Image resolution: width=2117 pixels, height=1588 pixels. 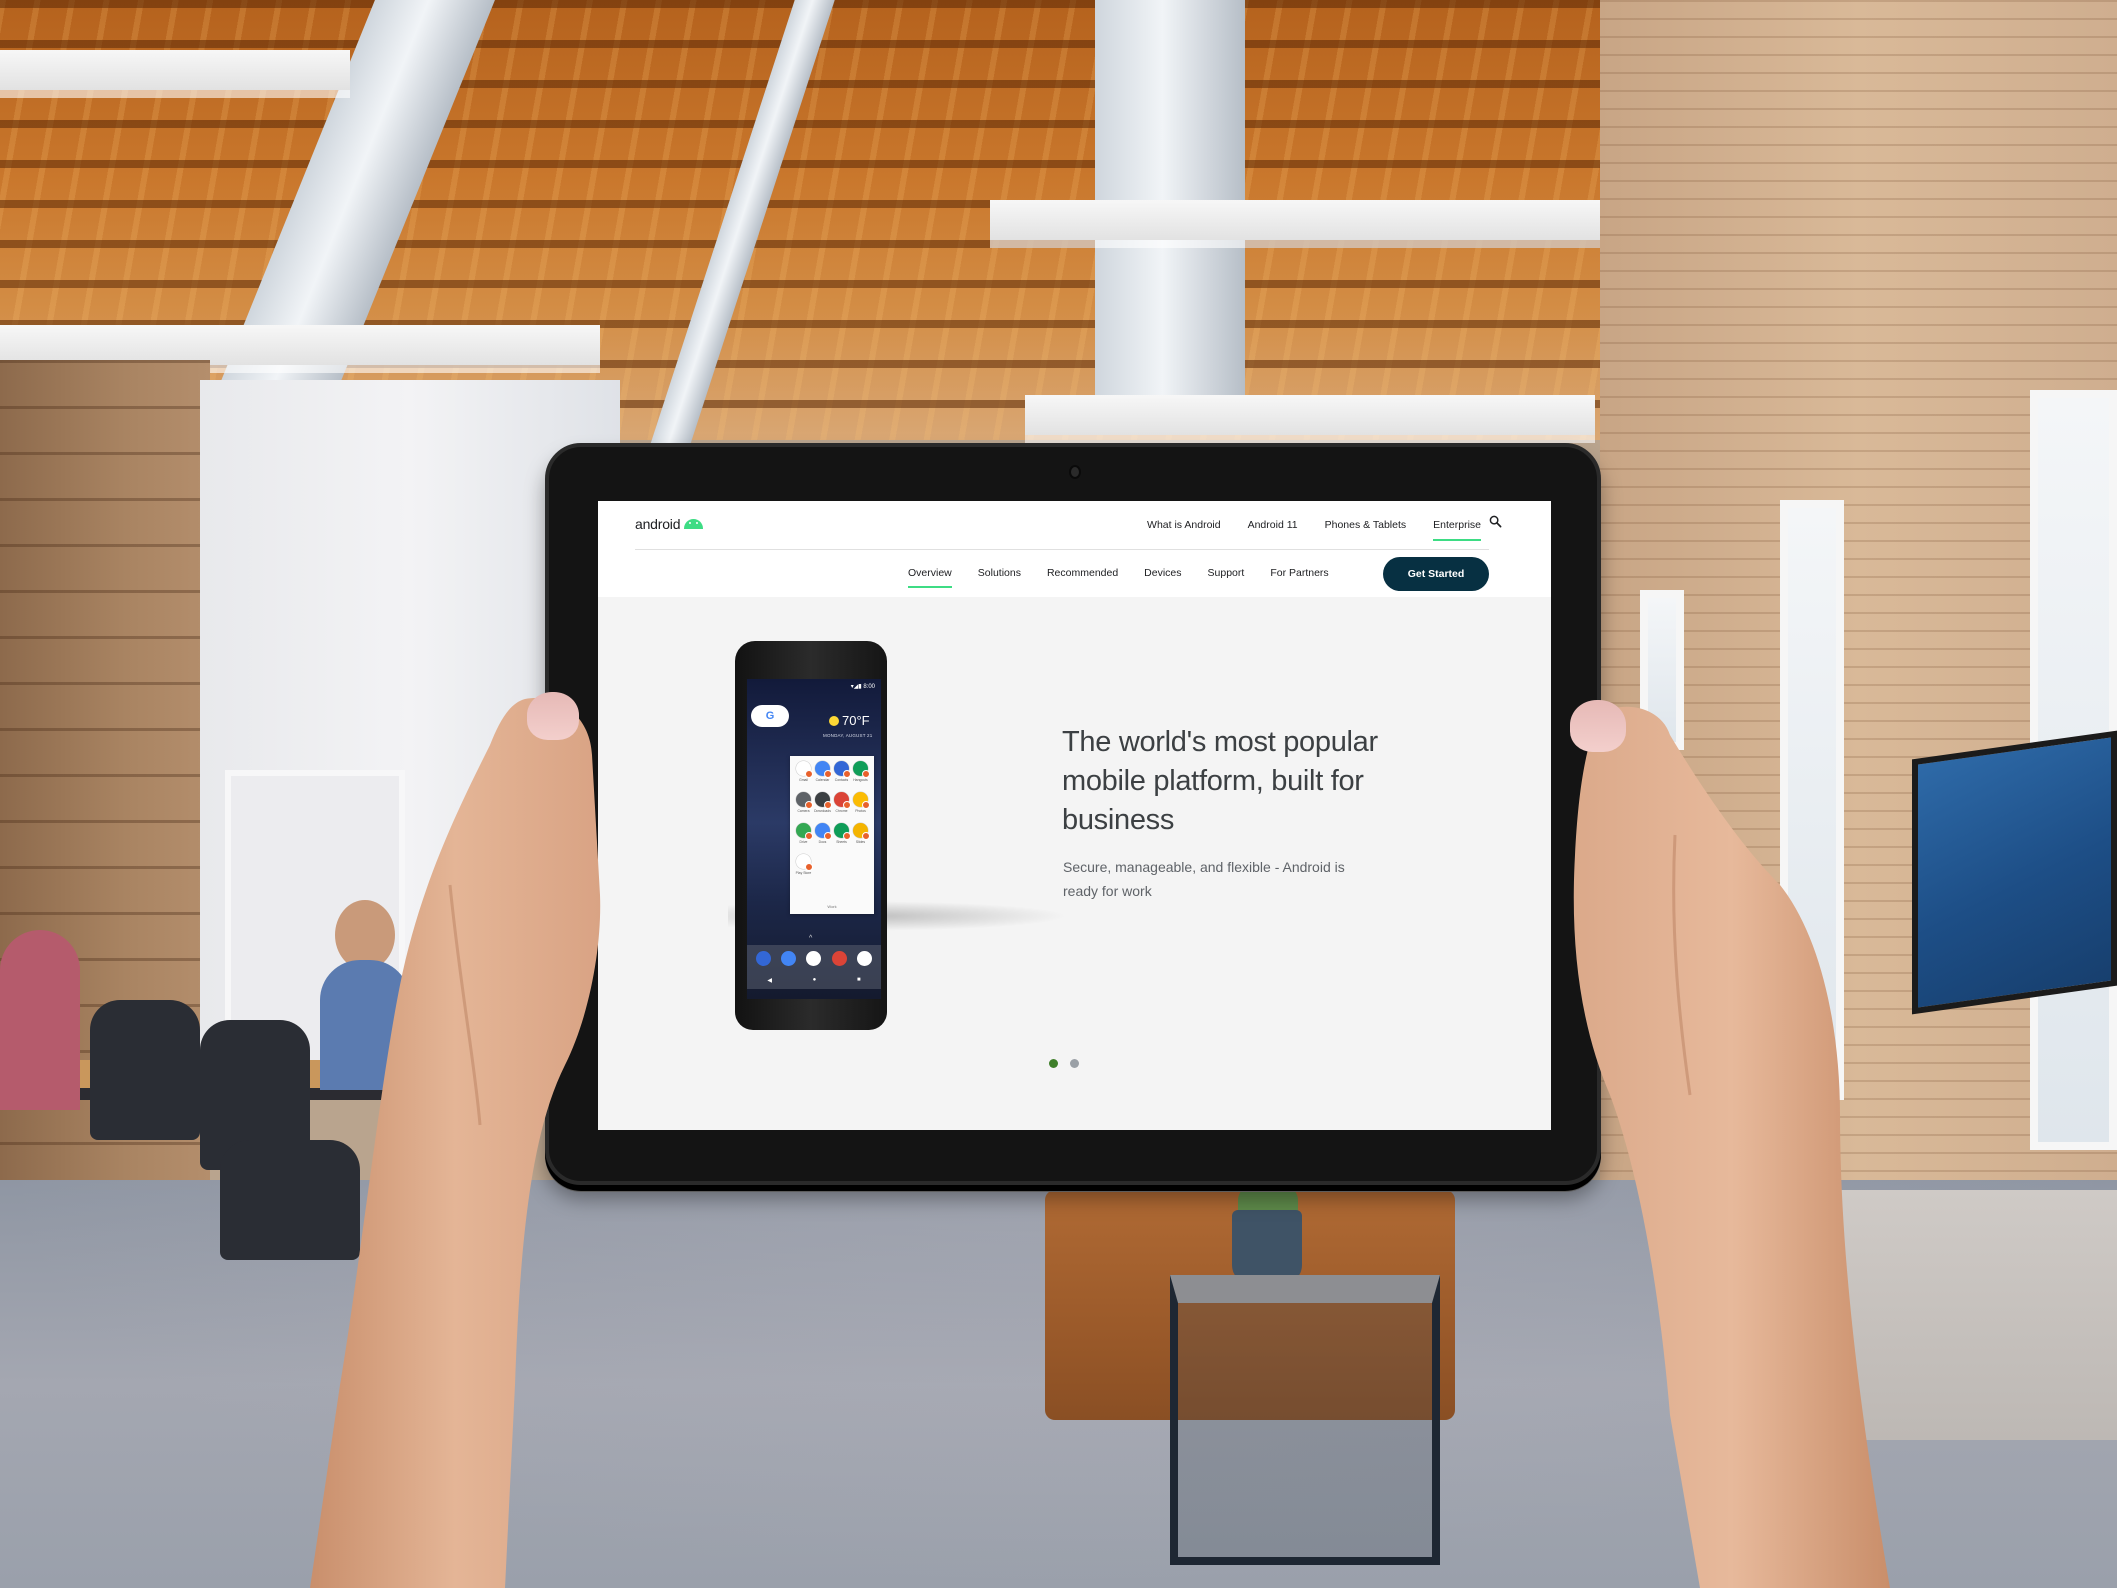 What do you see at coordinates (862, 687) in the screenshot?
I see `status-bar: ▾◢▮ 8:00` at bounding box center [862, 687].